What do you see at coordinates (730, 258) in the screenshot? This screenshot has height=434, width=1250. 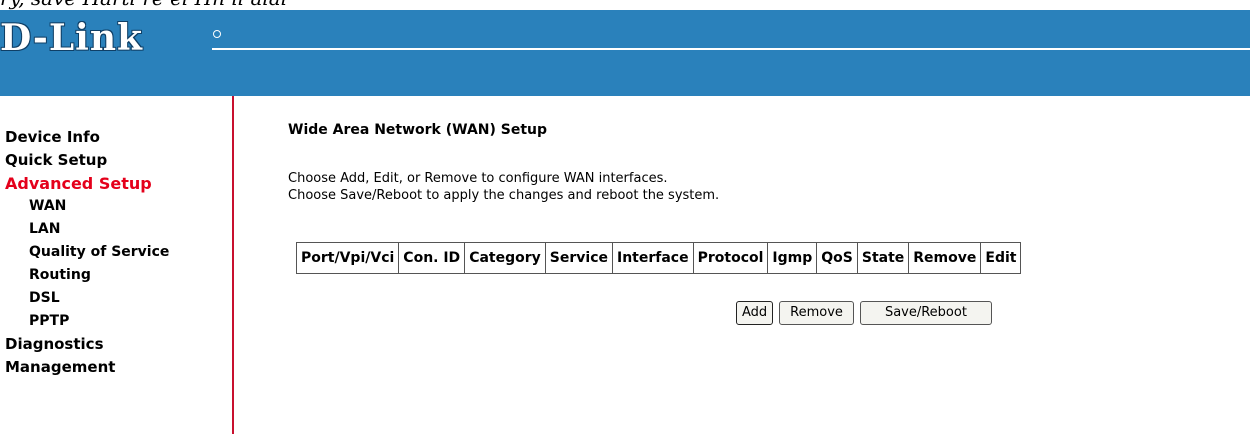 I see `column-header-protocol: Protocol` at bounding box center [730, 258].